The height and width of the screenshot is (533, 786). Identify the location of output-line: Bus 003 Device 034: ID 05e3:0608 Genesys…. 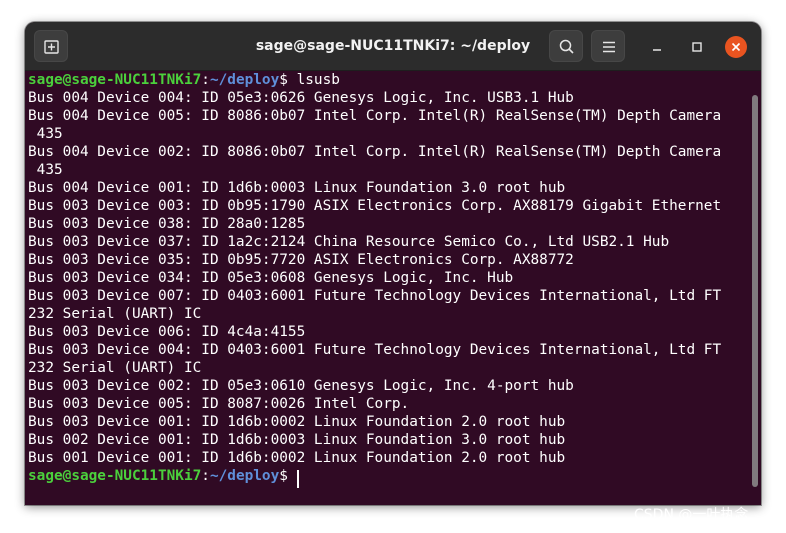
(271, 278).